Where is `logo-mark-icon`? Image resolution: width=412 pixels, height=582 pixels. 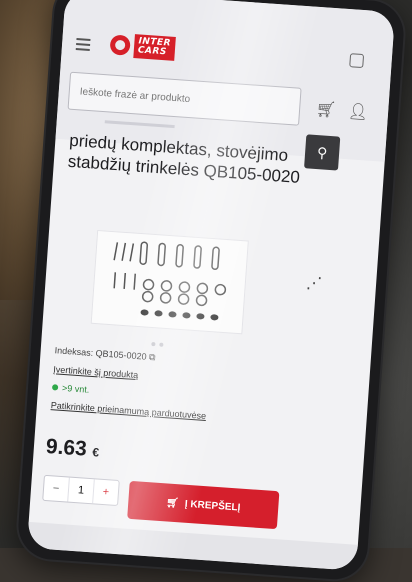
logo-mark-icon is located at coordinates (120, 45).